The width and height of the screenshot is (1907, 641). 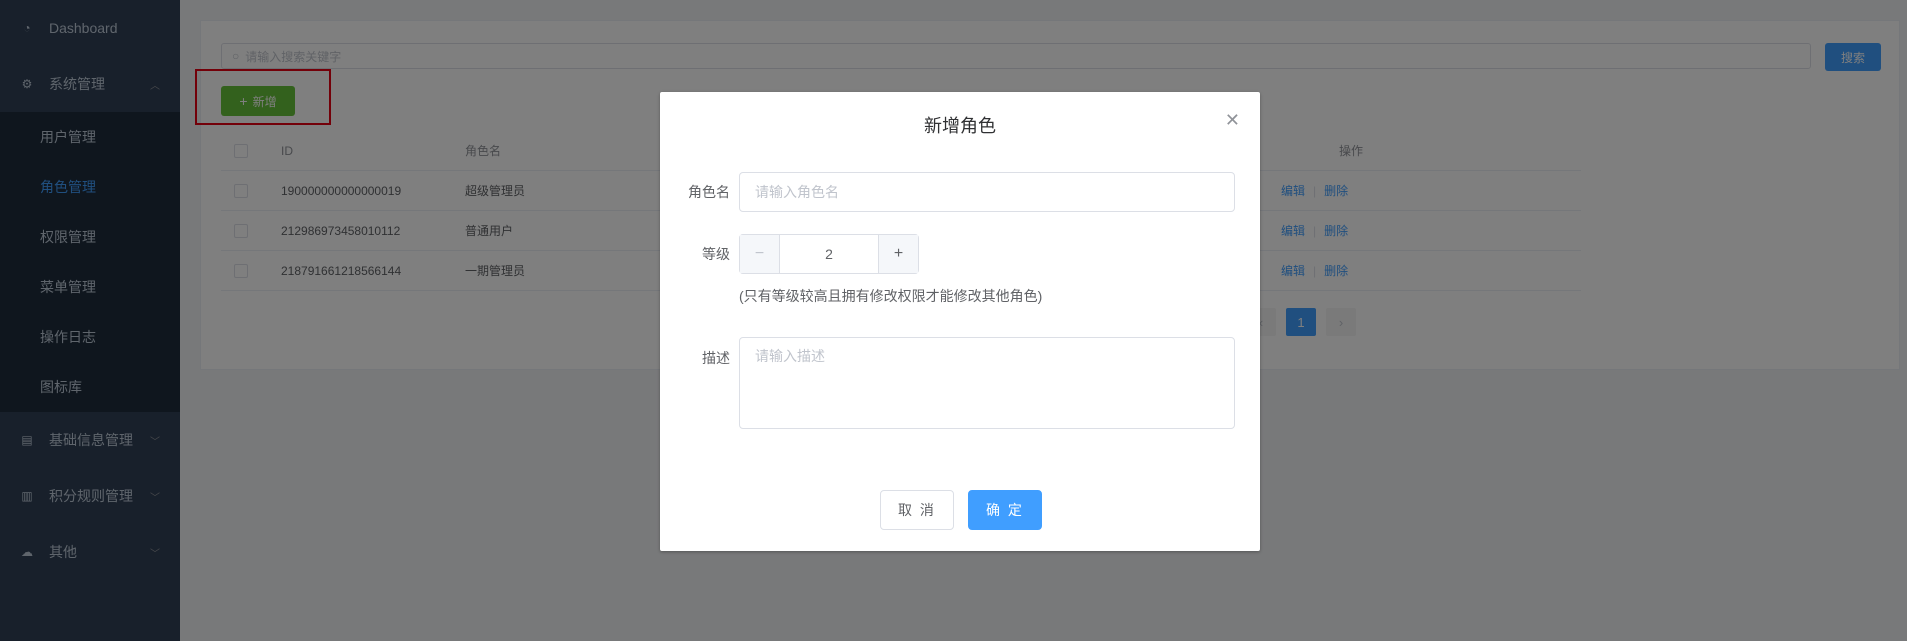 I want to click on description-field: 请输入描述, so click(x=987, y=383).